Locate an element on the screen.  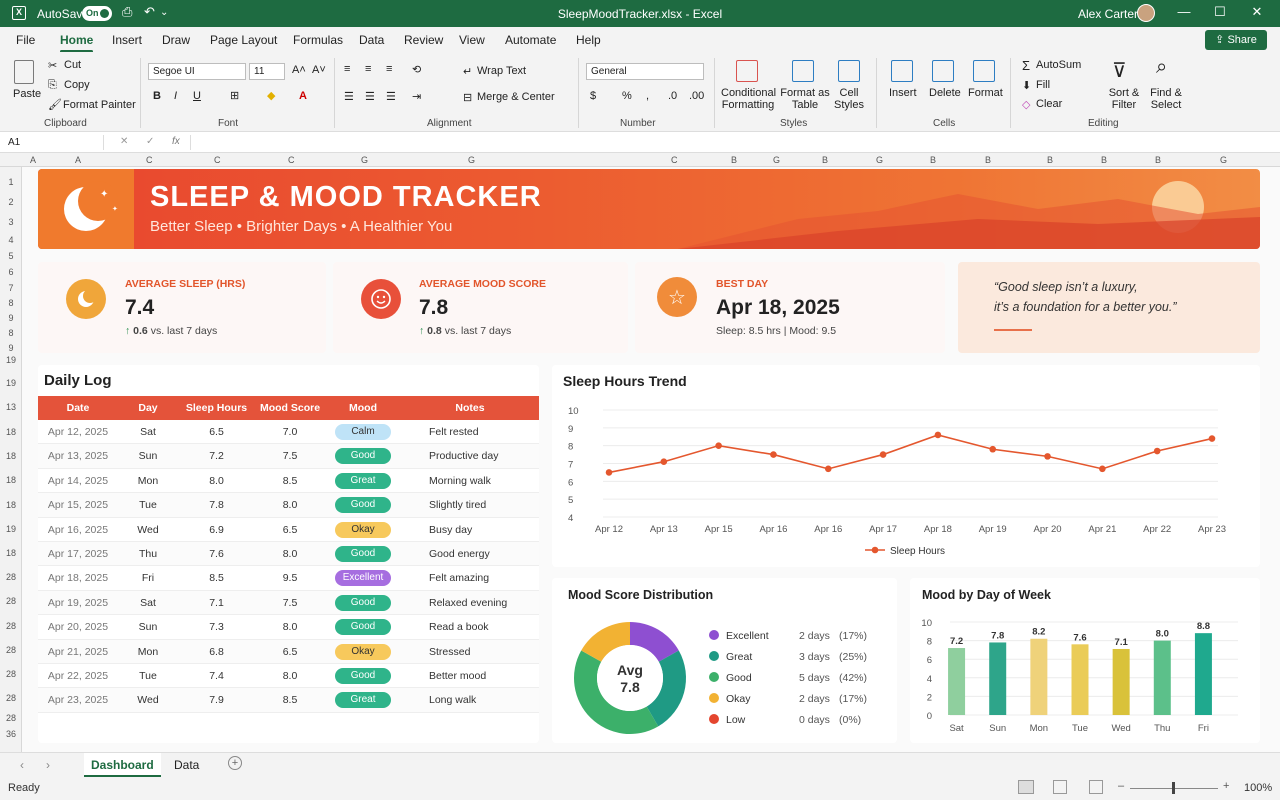
copy-icon: ⎘ is located at coordinates (52, 85).